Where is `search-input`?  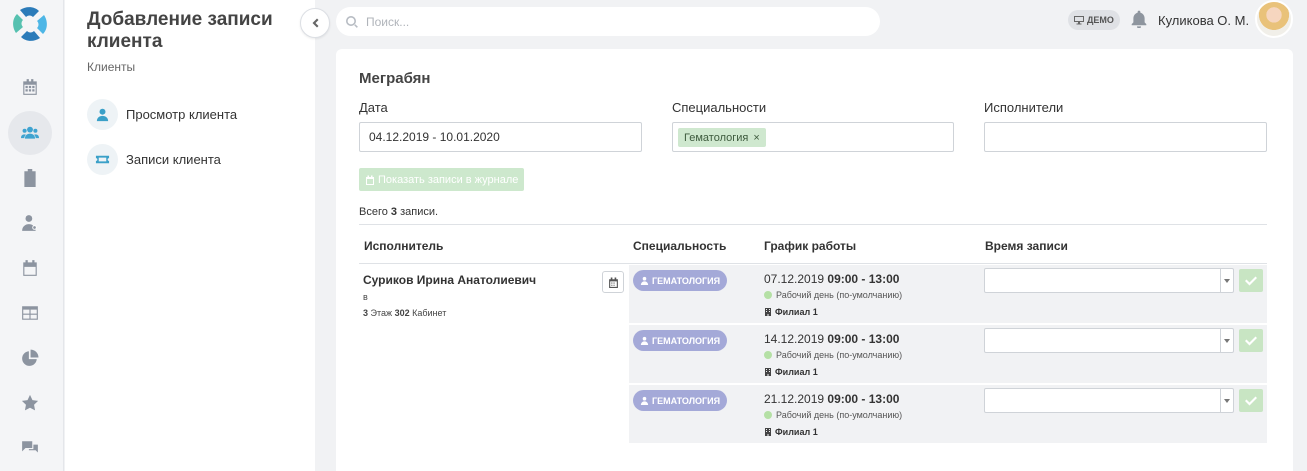
search-input is located at coordinates (606, 21).